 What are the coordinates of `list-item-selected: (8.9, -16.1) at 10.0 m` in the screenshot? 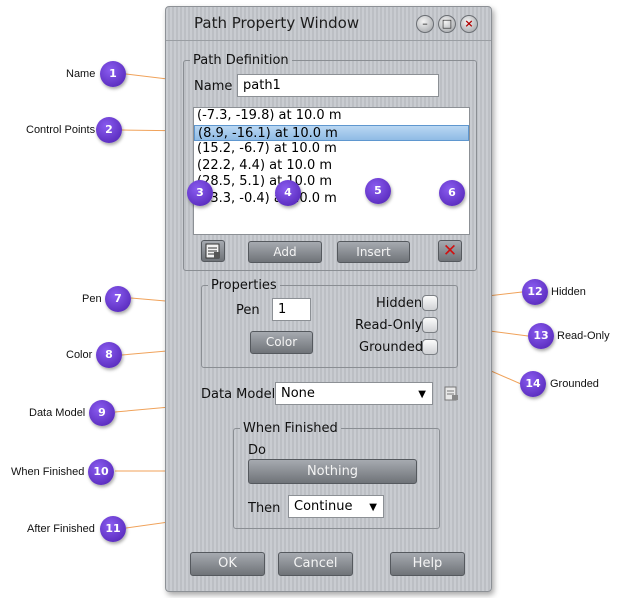 It's located at (331, 132).